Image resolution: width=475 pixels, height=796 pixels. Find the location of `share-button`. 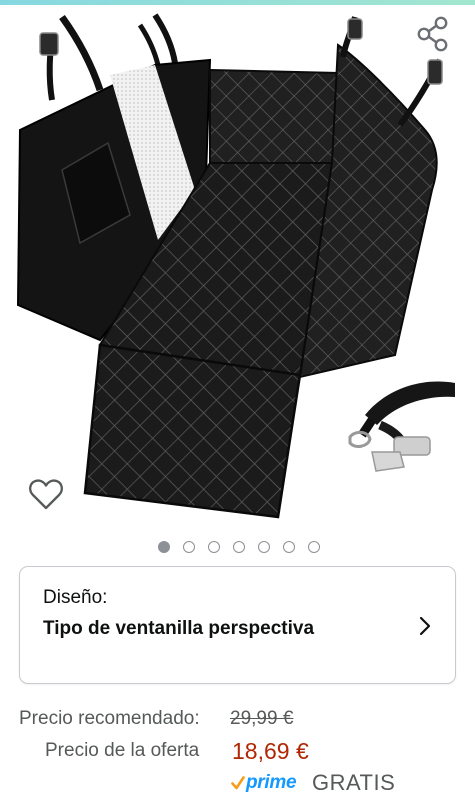

share-button is located at coordinates (434, 34).